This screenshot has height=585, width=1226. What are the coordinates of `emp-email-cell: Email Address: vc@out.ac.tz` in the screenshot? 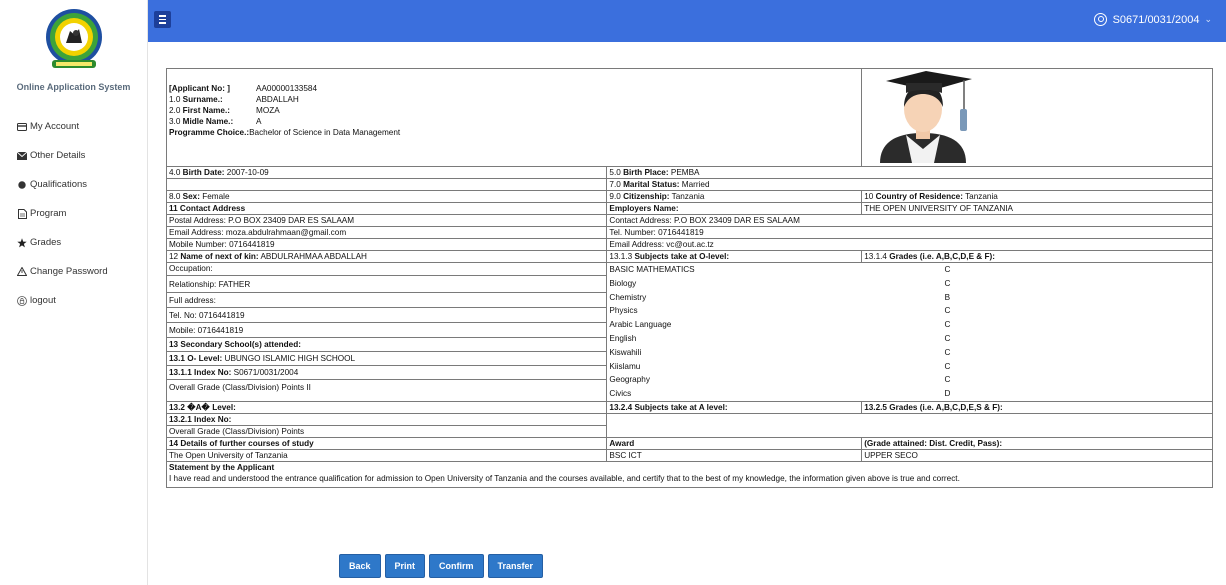 It's located at (909, 244).